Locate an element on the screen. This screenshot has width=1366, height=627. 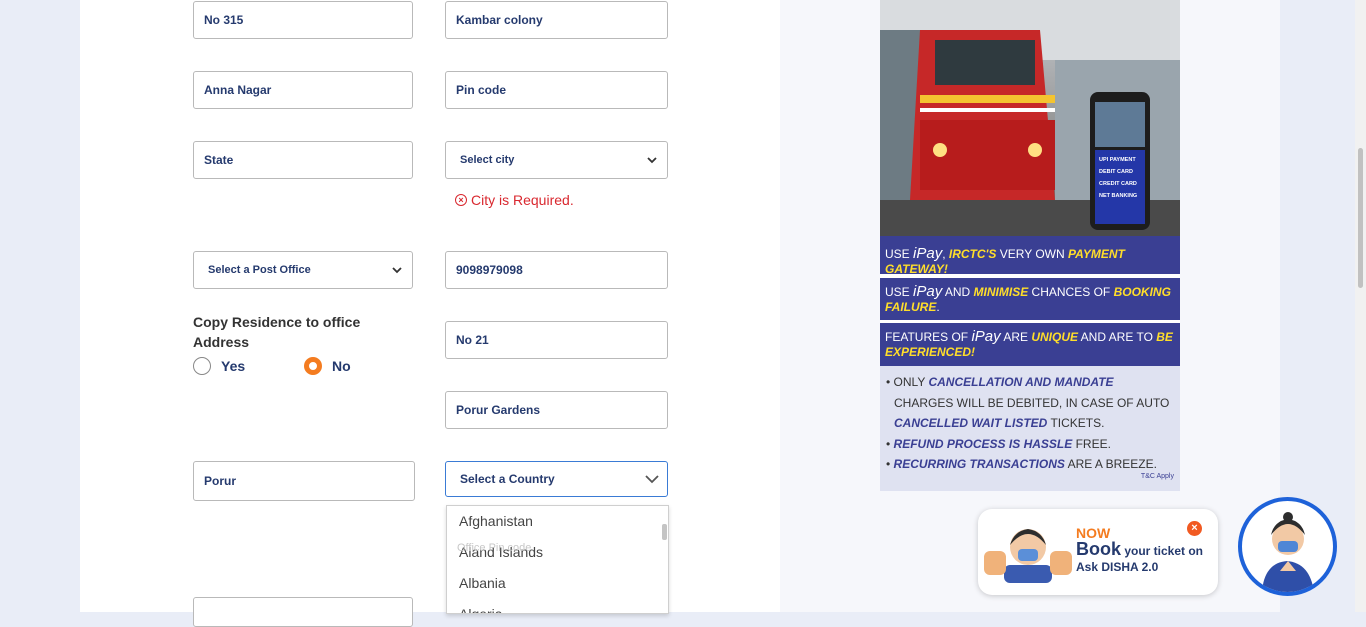
country-select: Select a Country is located at coordinates (556, 479).